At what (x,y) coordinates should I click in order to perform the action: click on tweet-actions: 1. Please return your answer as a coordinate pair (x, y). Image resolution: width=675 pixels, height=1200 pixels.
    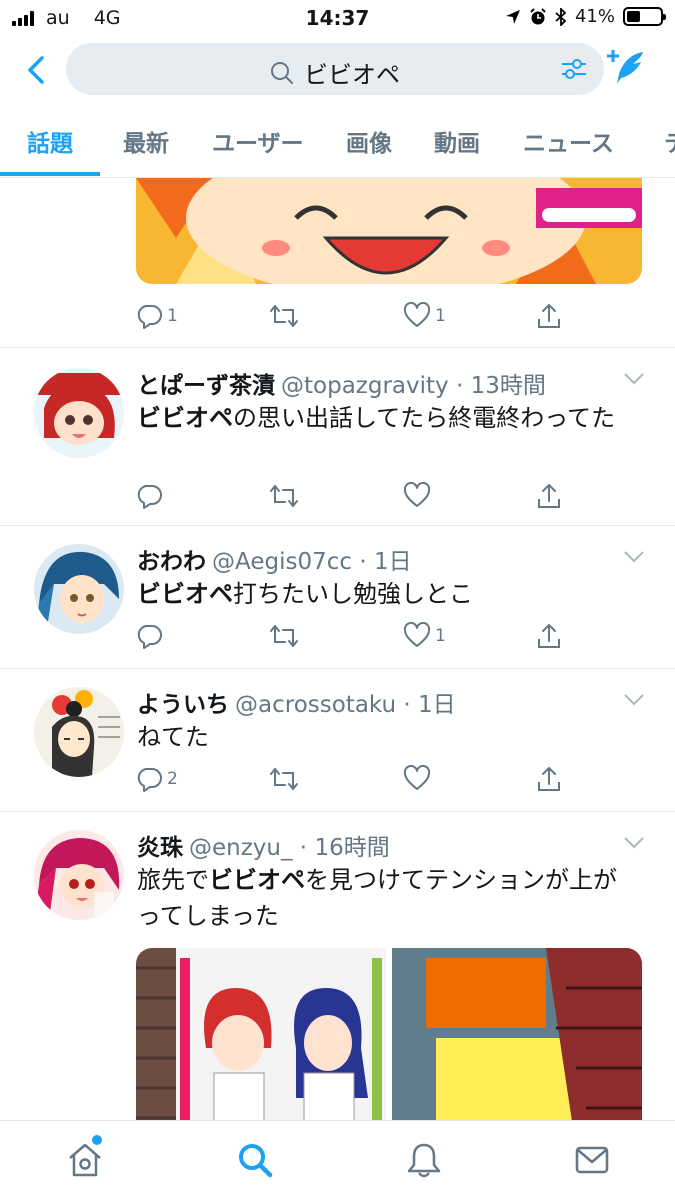
    Looking at the image, I should click on (395, 638).